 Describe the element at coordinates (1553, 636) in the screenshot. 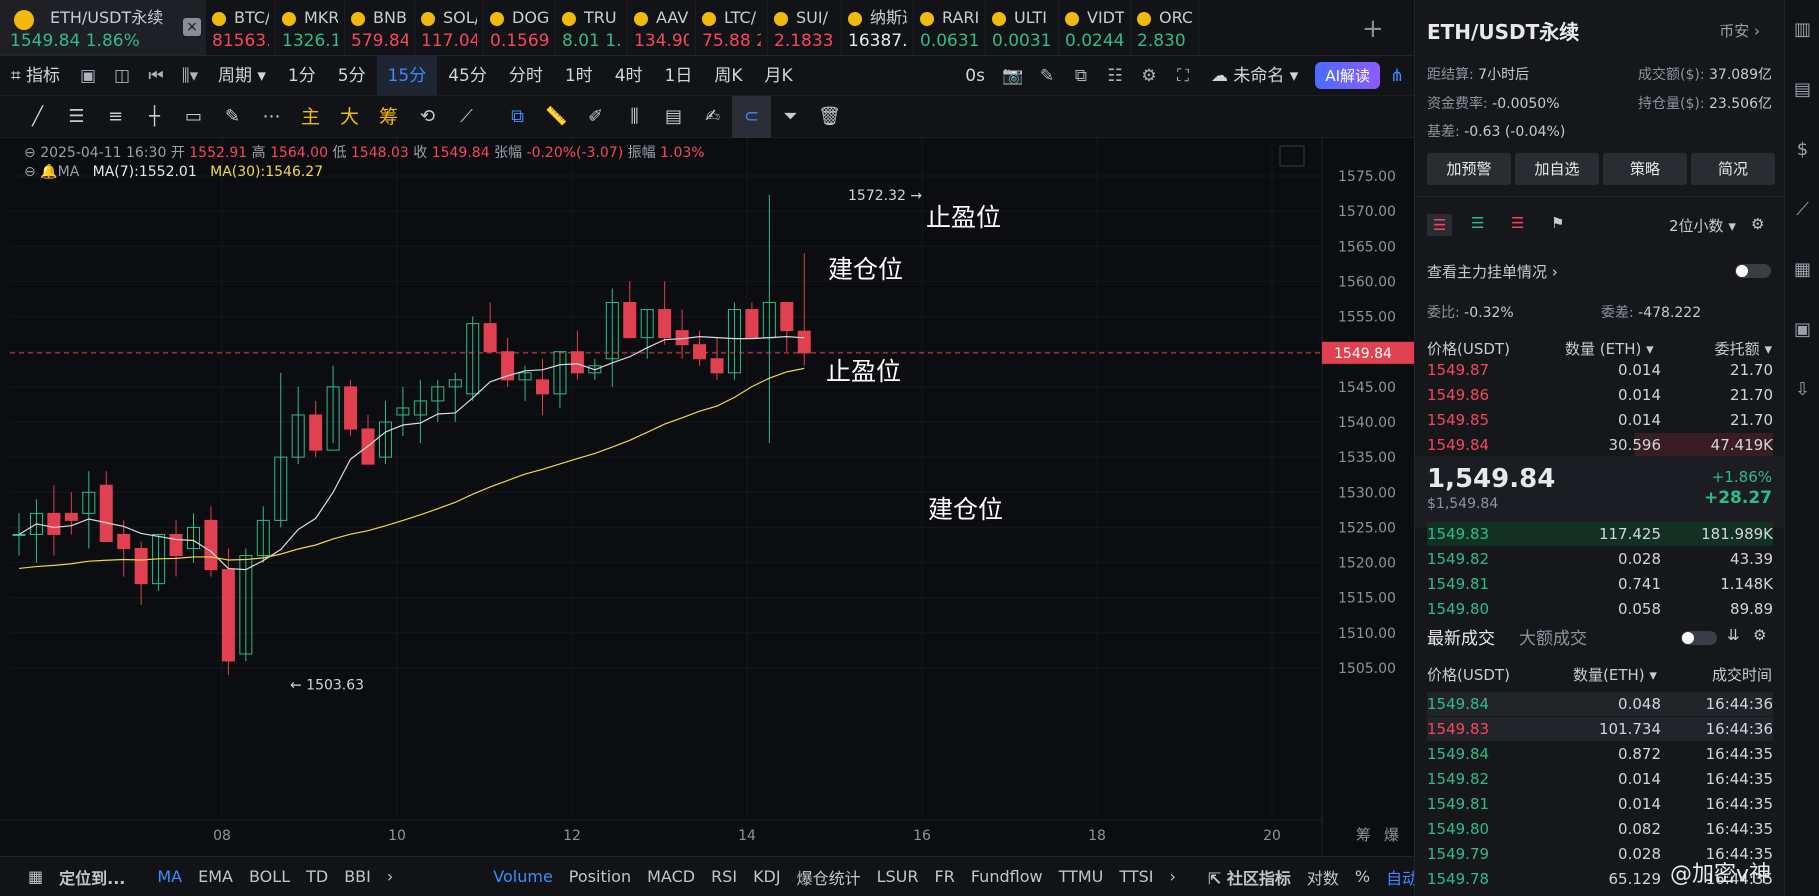

I see `tab-big-trades: 大额成交` at that location.